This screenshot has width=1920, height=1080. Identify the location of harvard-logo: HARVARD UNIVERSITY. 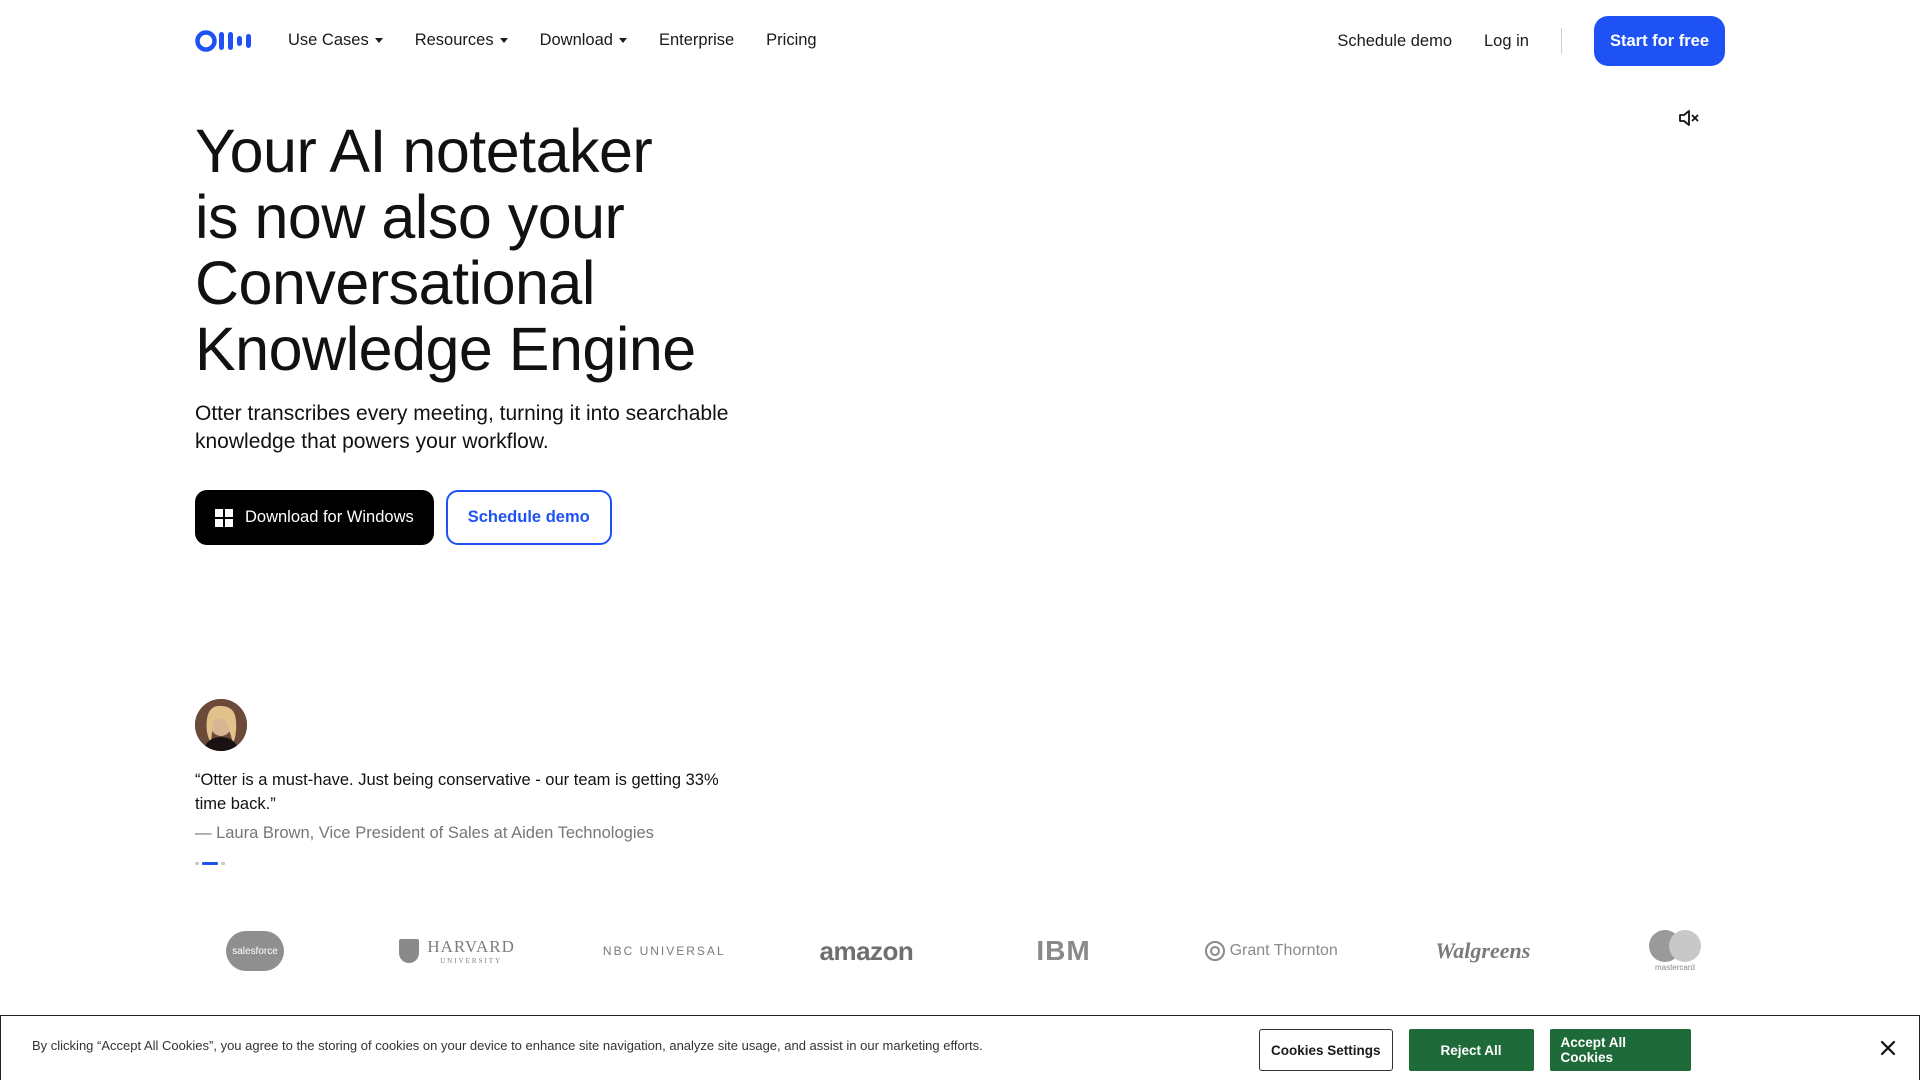
(457, 951).